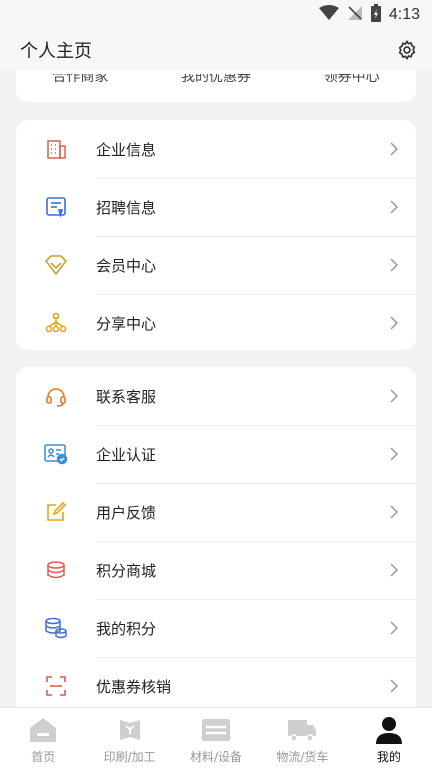 The height and width of the screenshot is (768, 432). I want to click on tab-print-processing: 印刷/加工, so click(129, 738).